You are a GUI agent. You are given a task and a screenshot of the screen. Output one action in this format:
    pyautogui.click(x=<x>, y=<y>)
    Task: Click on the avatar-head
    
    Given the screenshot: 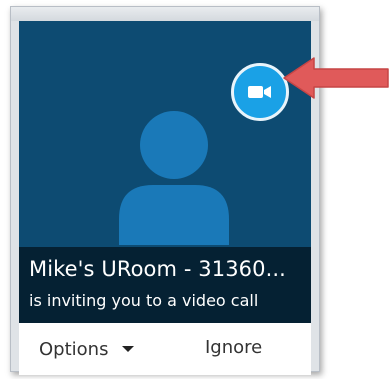 What is the action you would take?
    pyautogui.click(x=174, y=145)
    